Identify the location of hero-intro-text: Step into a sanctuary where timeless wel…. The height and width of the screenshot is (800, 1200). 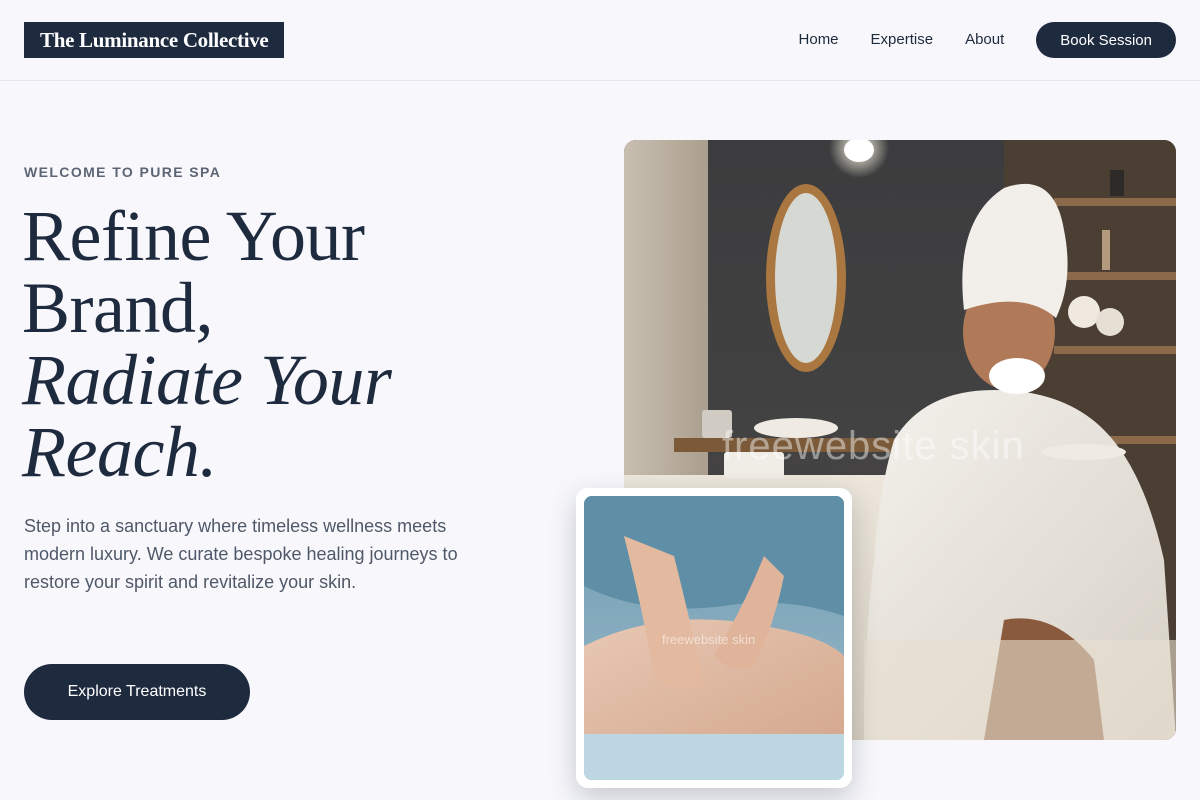
(241, 554).